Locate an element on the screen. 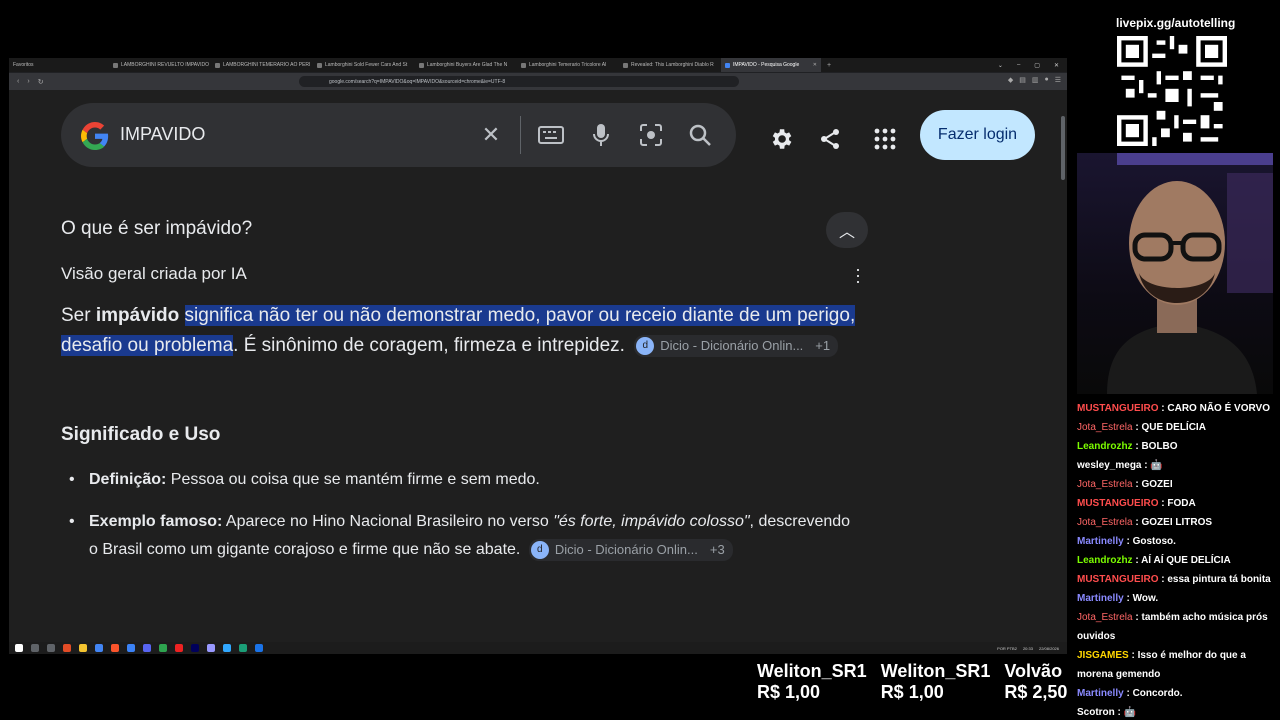 The height and width of the screenshot is (720, 1280). close-tab-icon: ✕ is located at coordinates (815, 65).